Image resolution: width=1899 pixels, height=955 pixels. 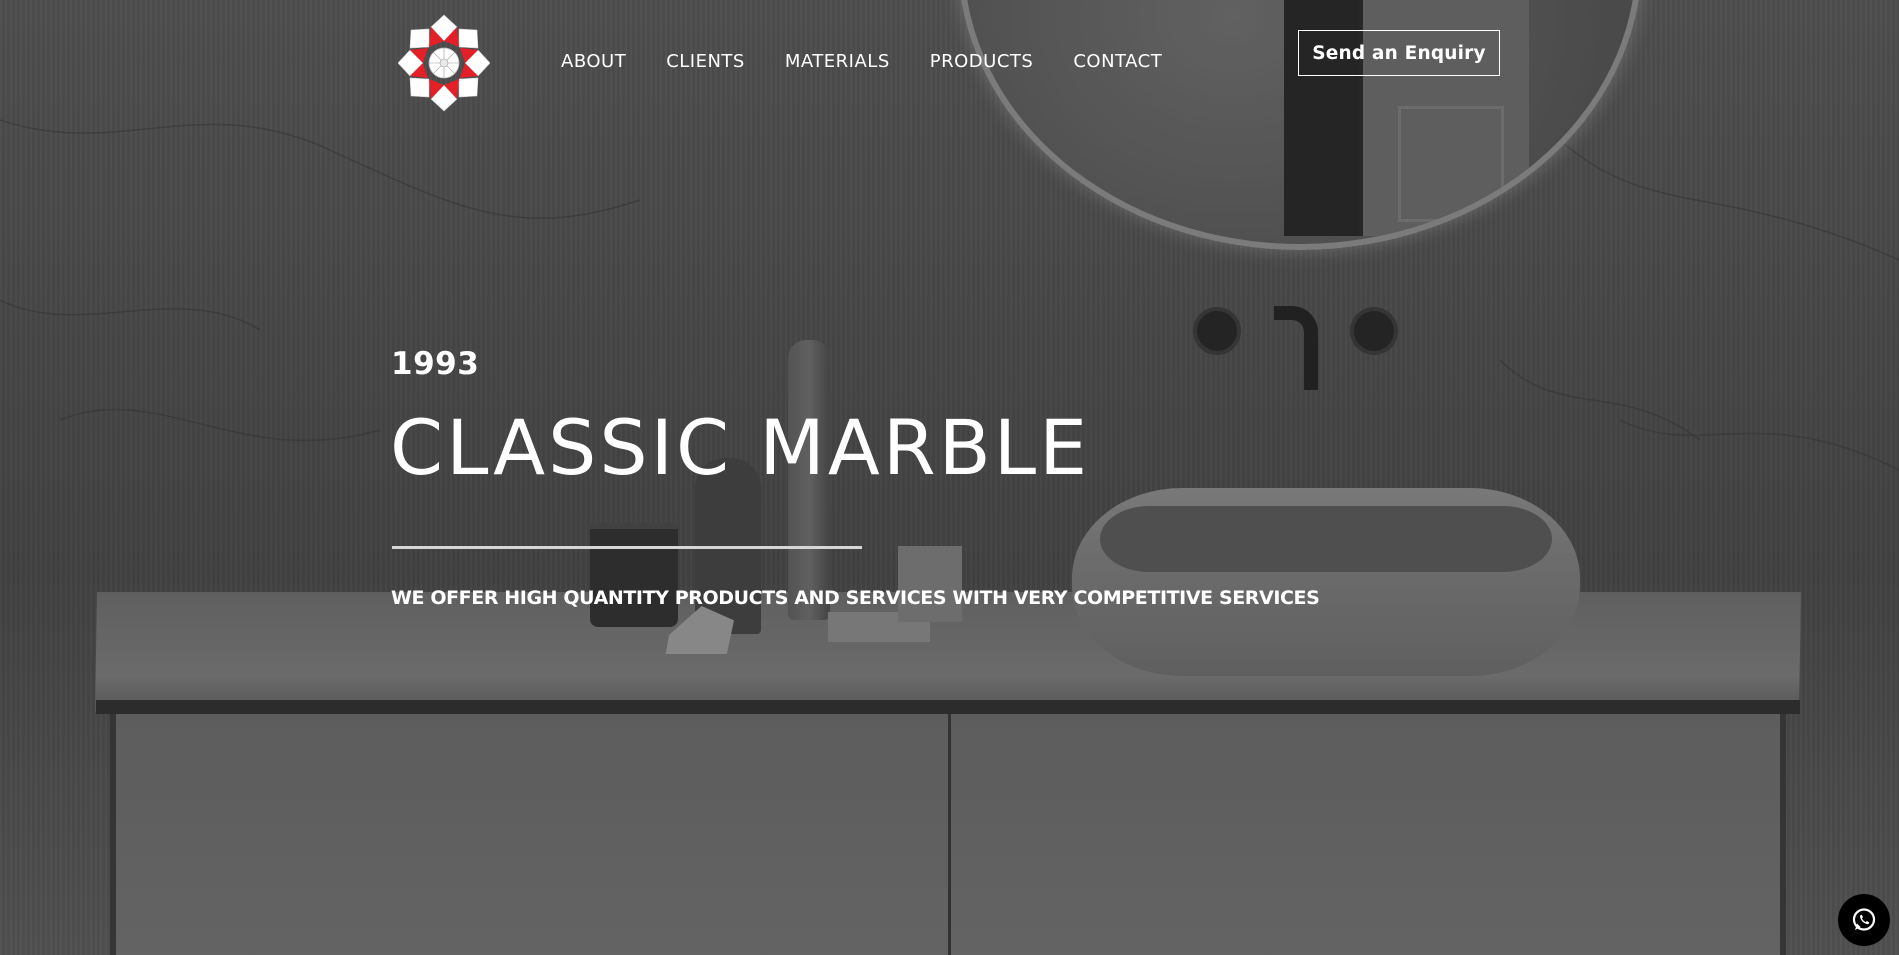 I want to click on main-nav: ABOUT CLIENTS MATERIALS PRODUCTS CONTACT, so click(x=861, y=62).